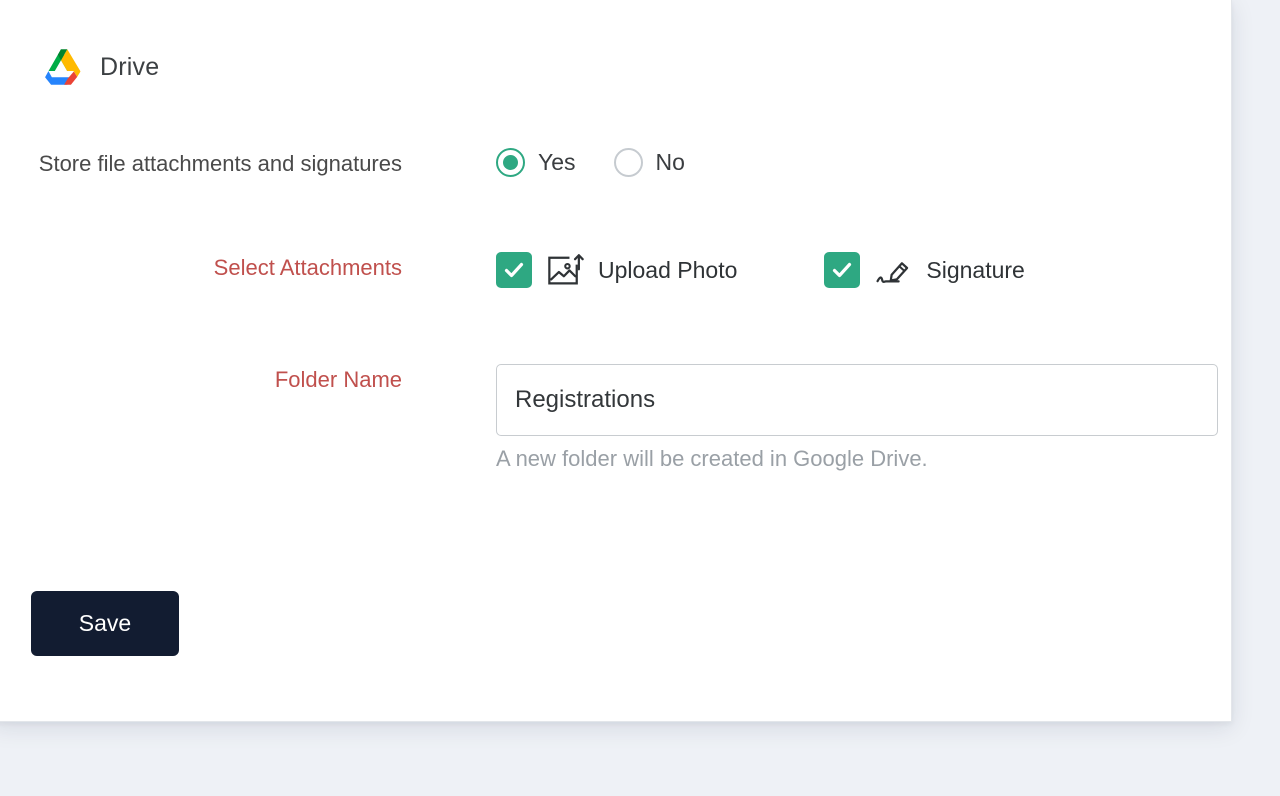 The image size is (1280, 796). Describe the element at coordinates (628, 162) in the screenshot. I see `radio-no-icon` at that location.